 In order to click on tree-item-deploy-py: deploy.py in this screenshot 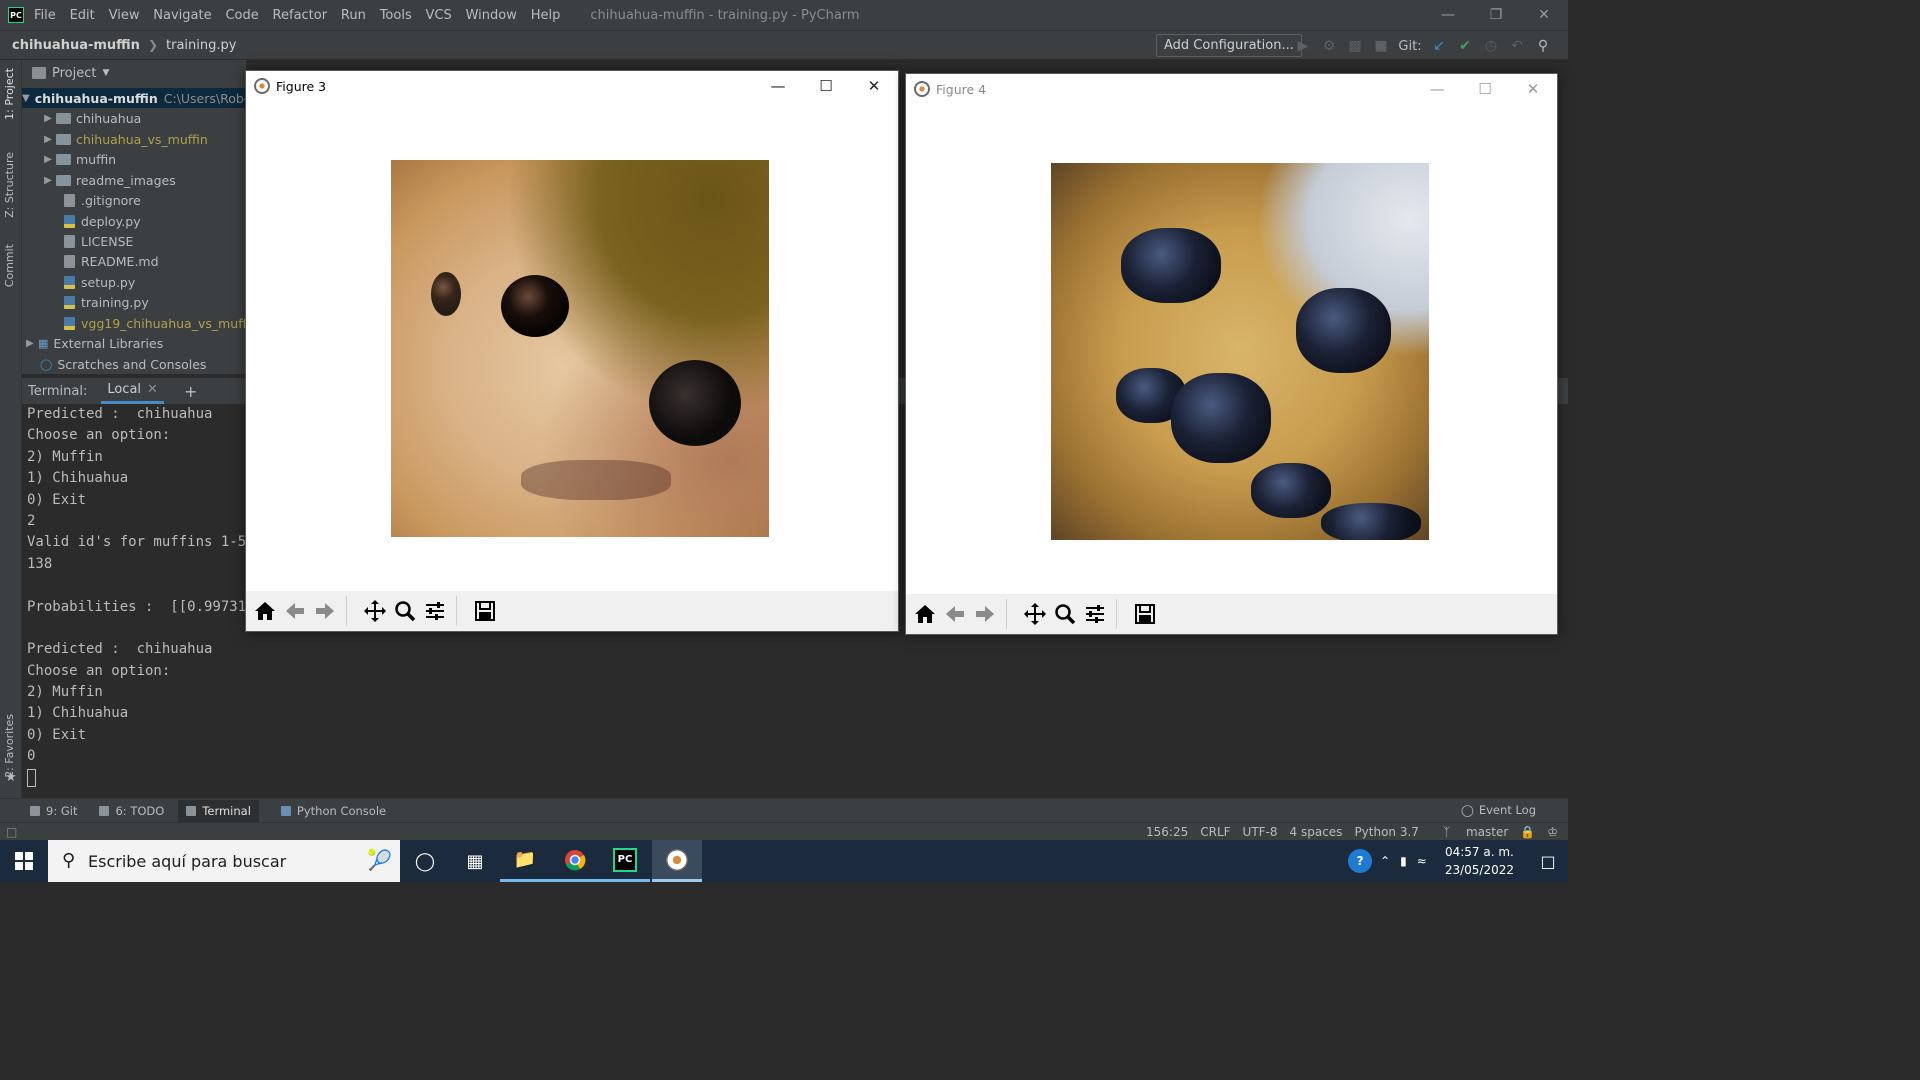, I will do `click(102, 221)`.